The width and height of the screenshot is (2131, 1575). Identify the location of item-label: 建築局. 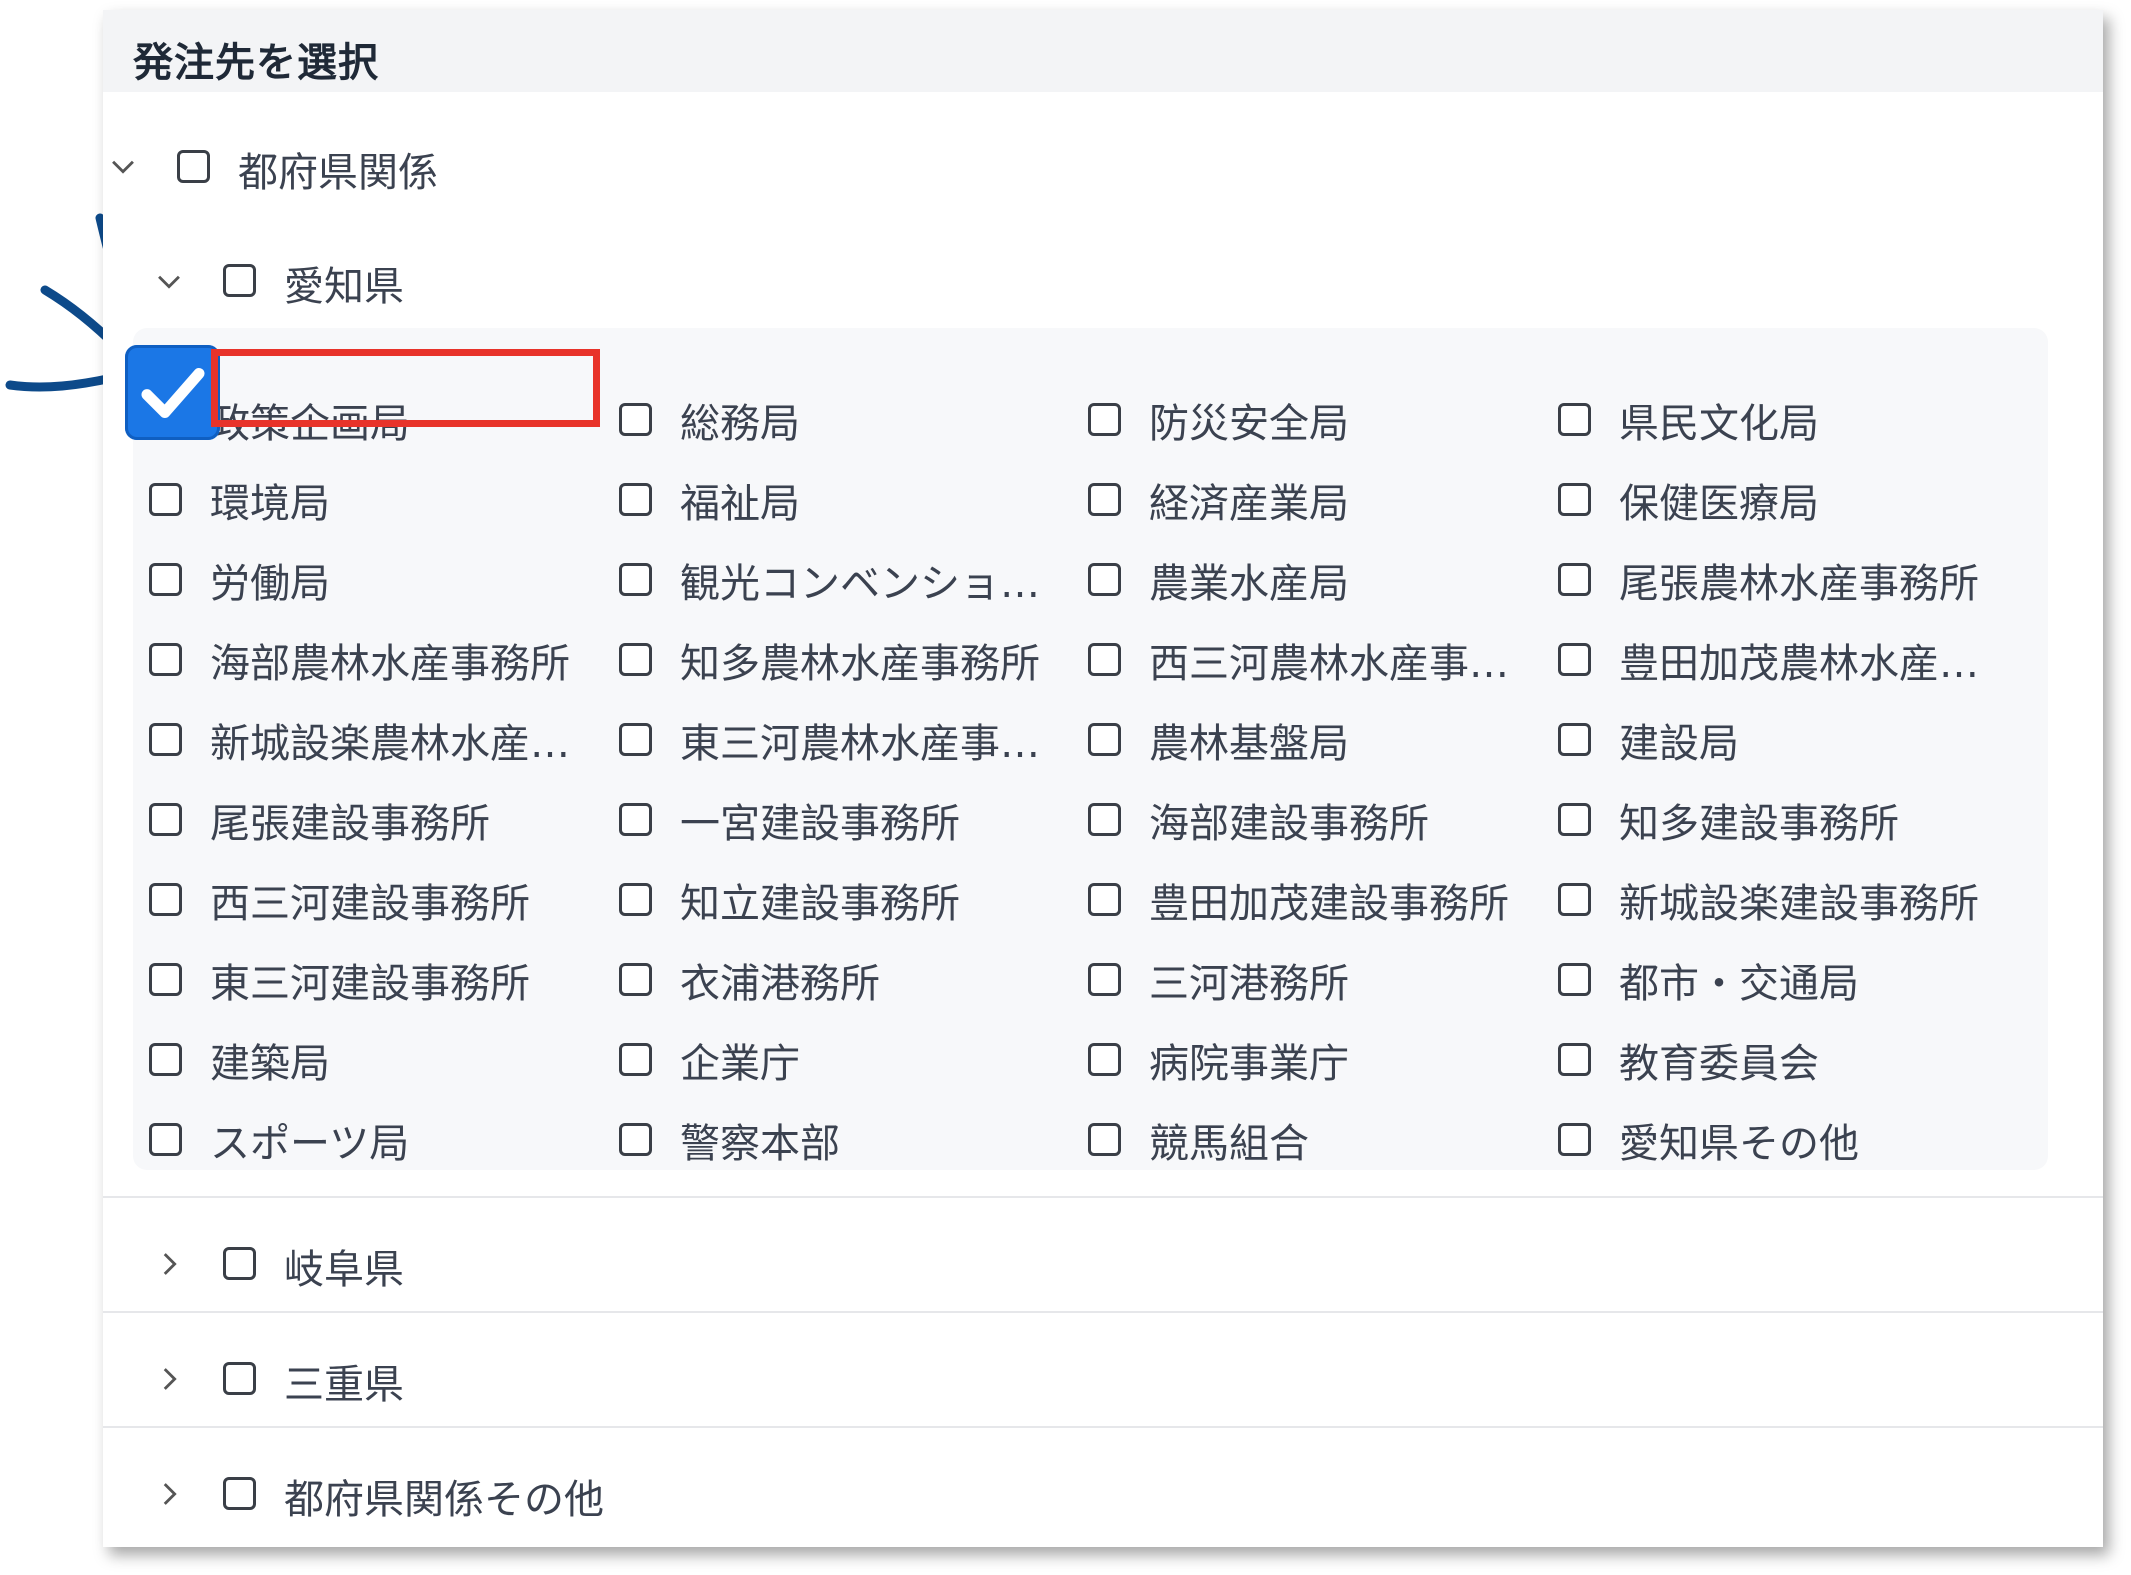
(270, 1060).